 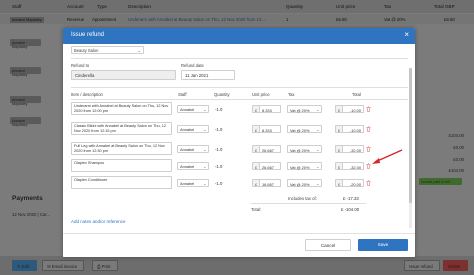 What do you see at coordinates (410, 135) in the screenshot?
I see `scrollbar-thumb` at bounding box center [410, 135].